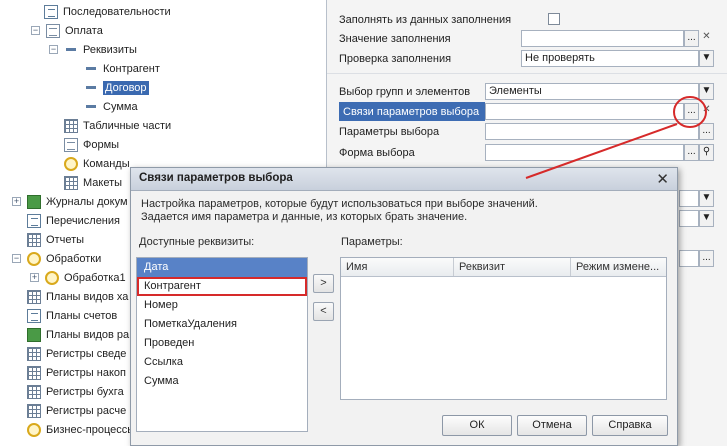 The height and width of the screenshot is (446, 727). What do you see at coordinates (630, 425) in the screenshot?
I see `help-button: Справка` at bounding box center [630, 425].